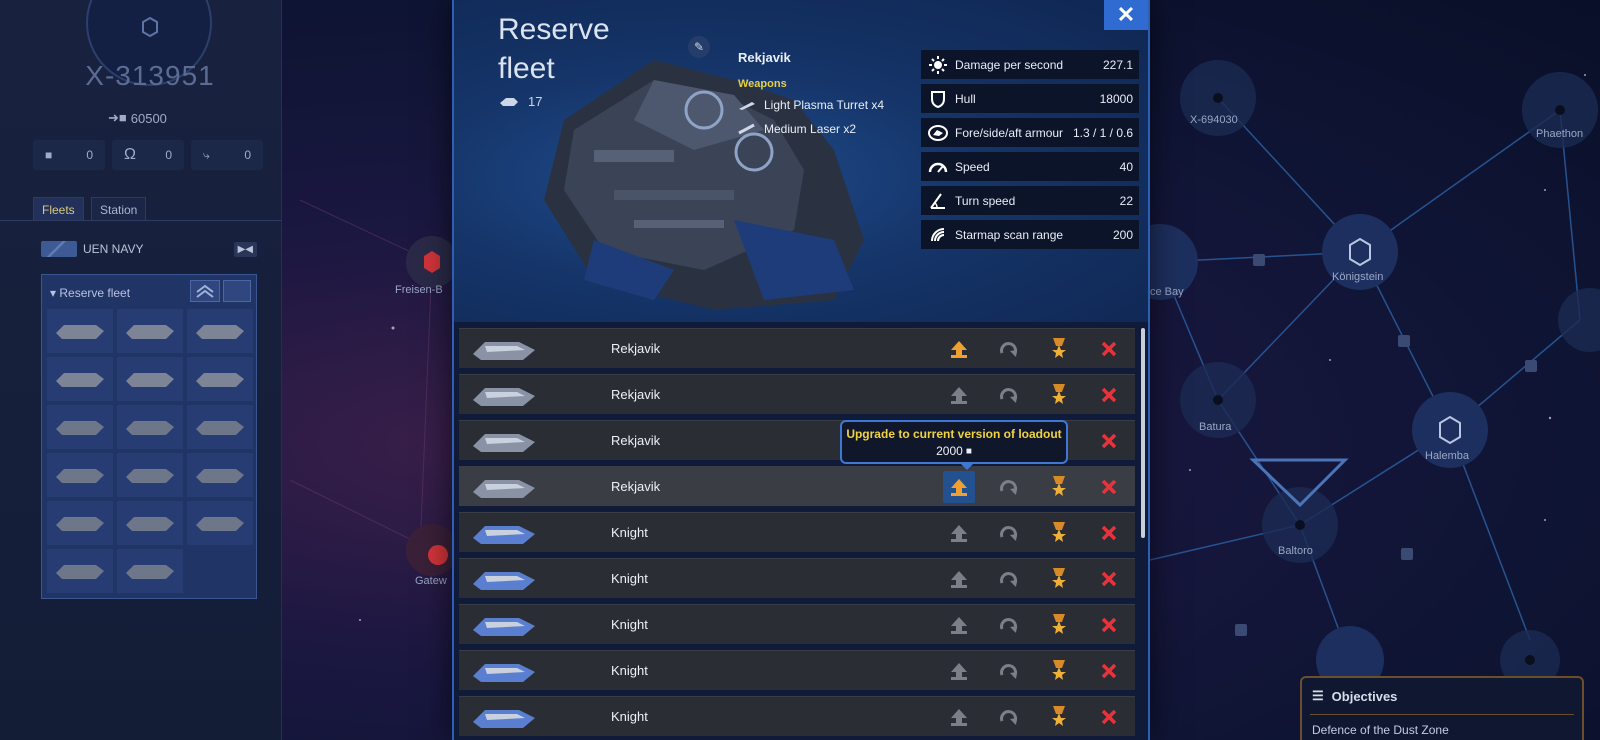 This screenshot has height=740, width=1600. What do you see at coordinates (1009, 234) in the screenshot?
I see `stat-label: Starmap scan range` at bounding box center [1009, 234].